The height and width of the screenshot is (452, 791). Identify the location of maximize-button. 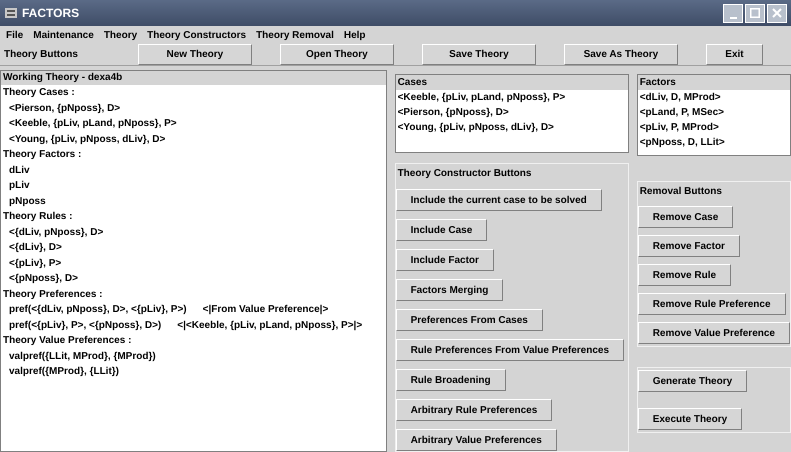
(755, 13).